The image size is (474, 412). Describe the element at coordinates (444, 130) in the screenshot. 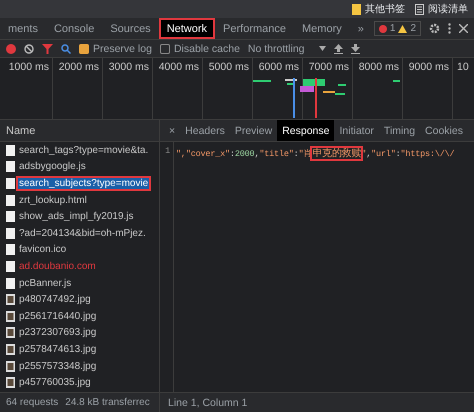

I see `detail-tab: Cookies` at that location.